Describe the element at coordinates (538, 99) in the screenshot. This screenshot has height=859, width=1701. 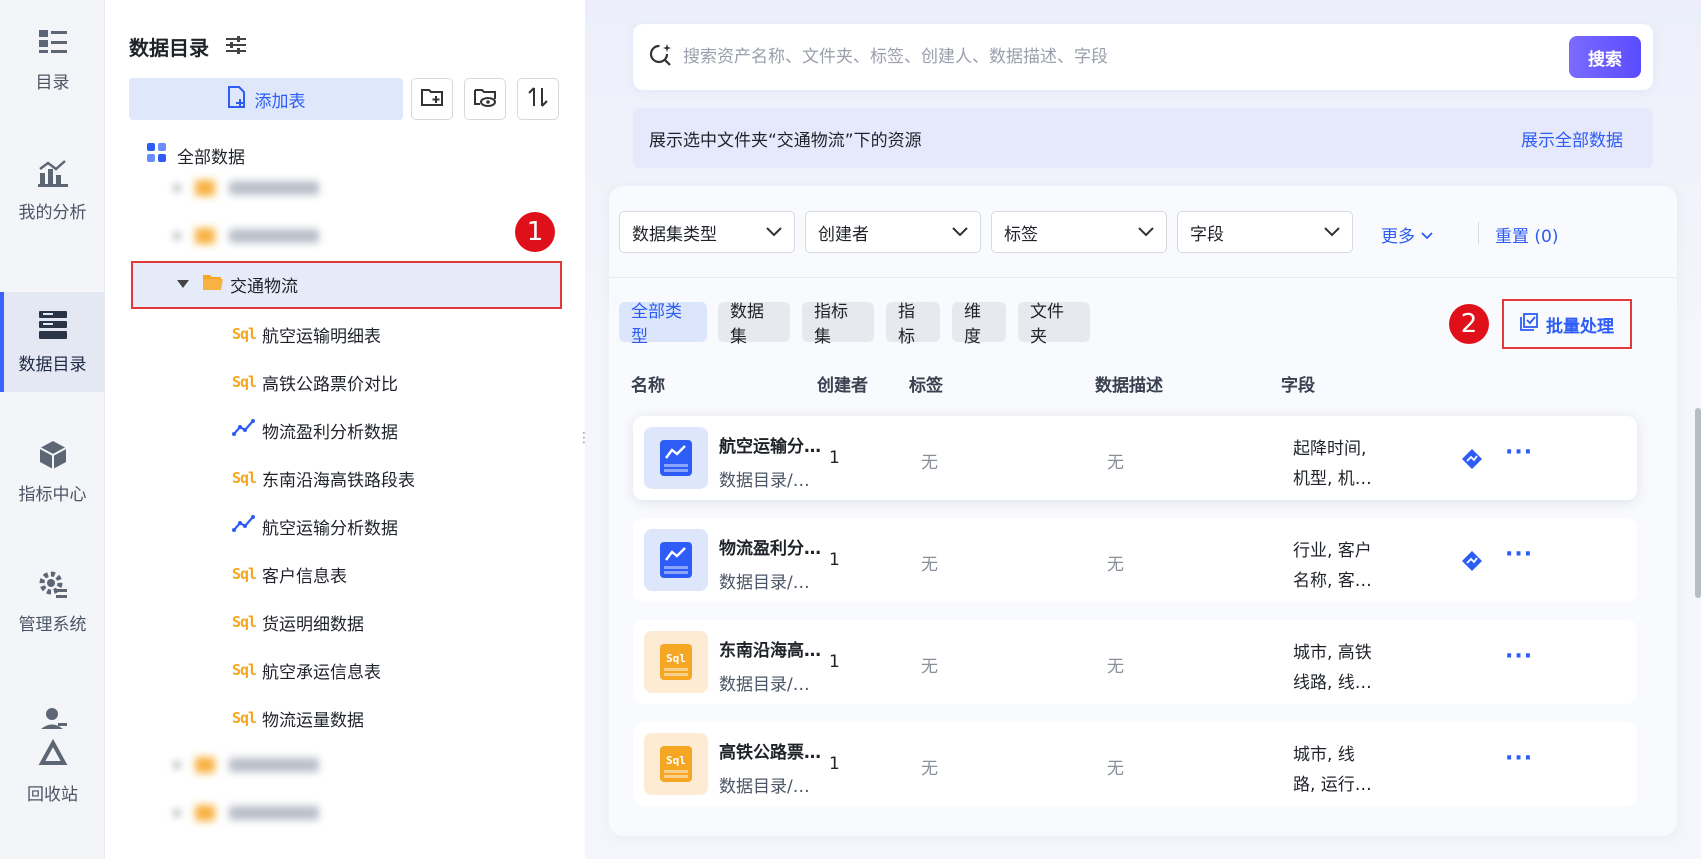
I see `sort-button` at that location.